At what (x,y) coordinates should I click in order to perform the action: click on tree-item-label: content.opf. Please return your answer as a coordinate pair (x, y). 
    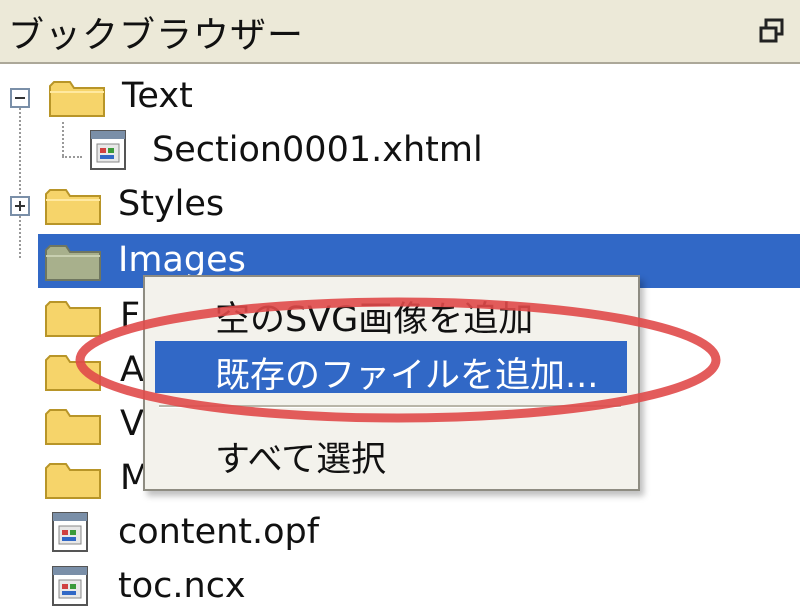
    Looking at the image, I should click on (219, 532).